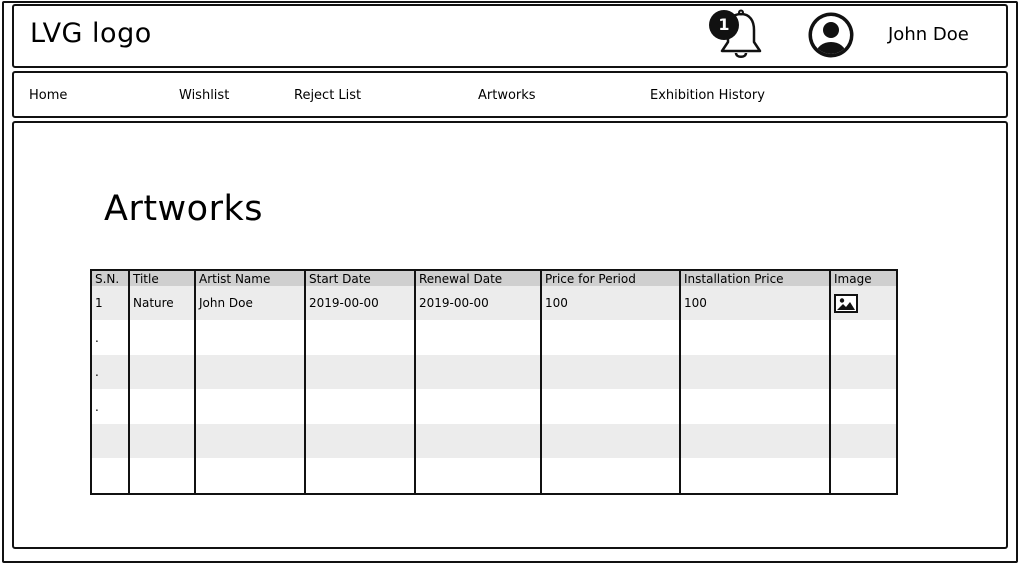  What do you see at coordinates (724, 25) in the screenshot?
I see `notification-badge: 1` at bounding box center [724, 25].